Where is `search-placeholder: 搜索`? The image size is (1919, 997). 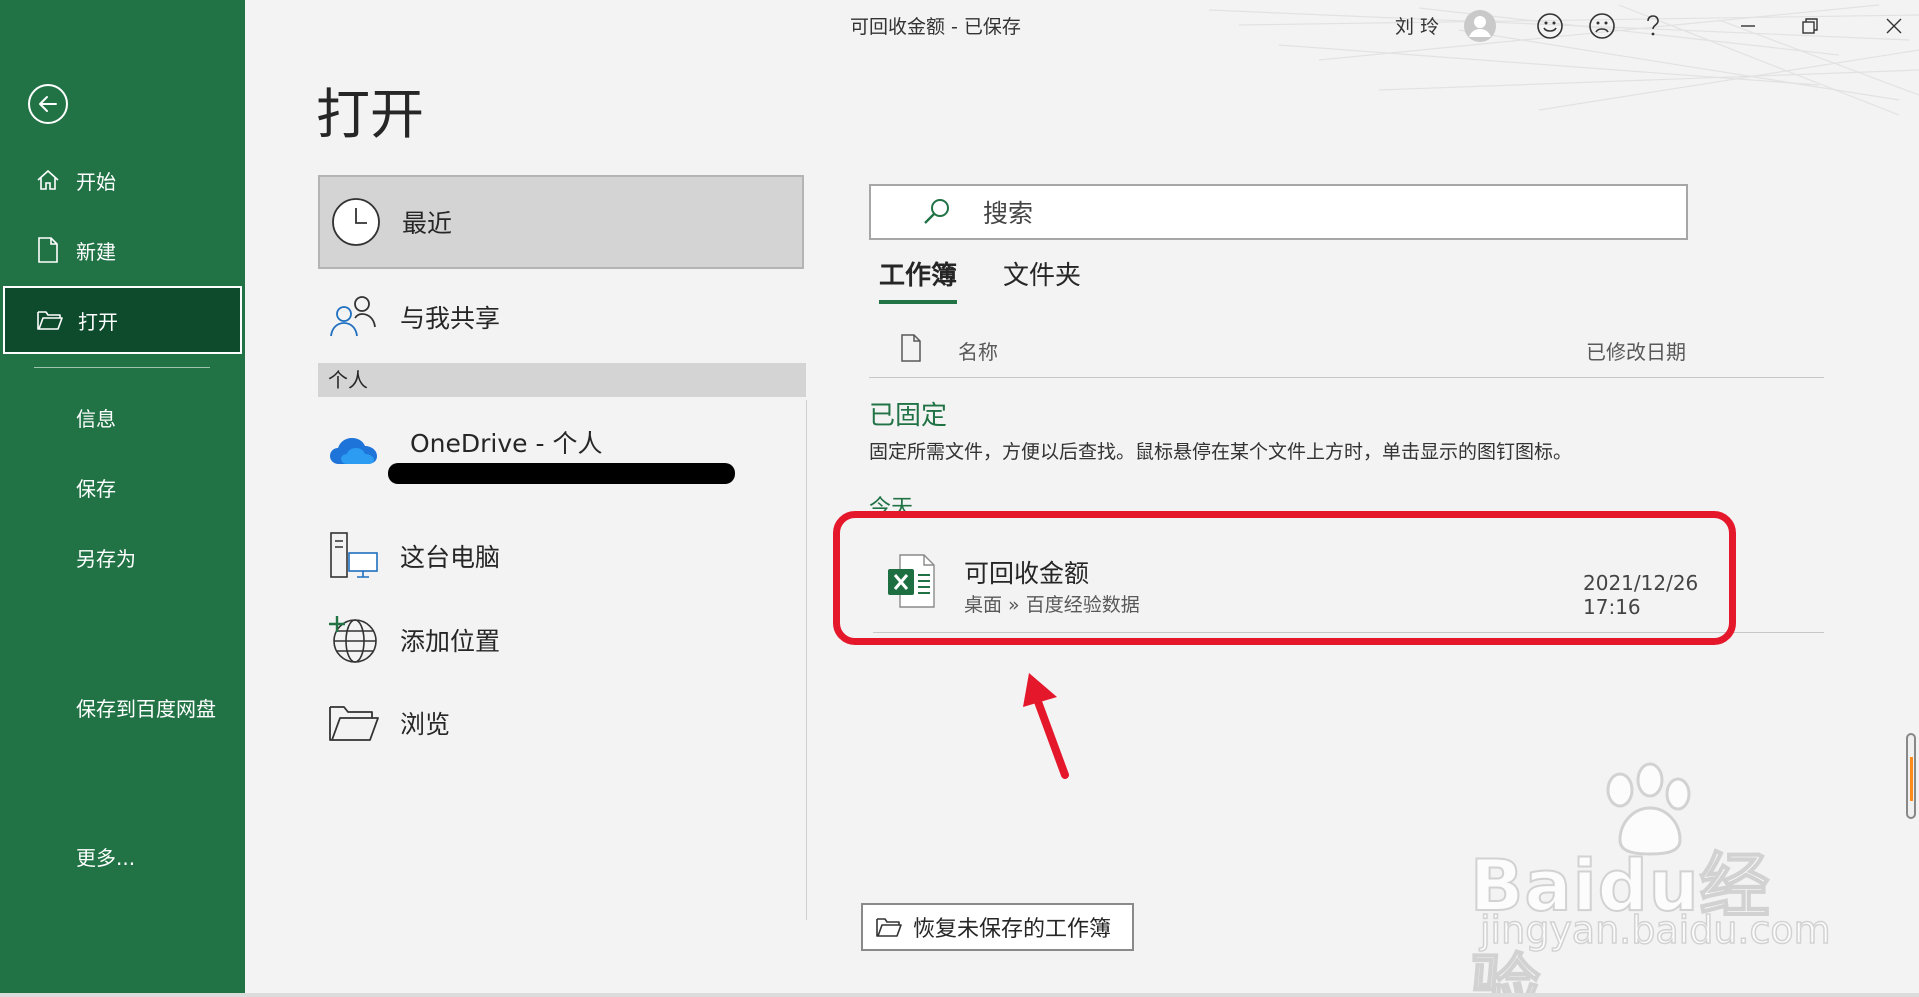
search-placeholder: 搜索 is located at coordinates (1008, 213).